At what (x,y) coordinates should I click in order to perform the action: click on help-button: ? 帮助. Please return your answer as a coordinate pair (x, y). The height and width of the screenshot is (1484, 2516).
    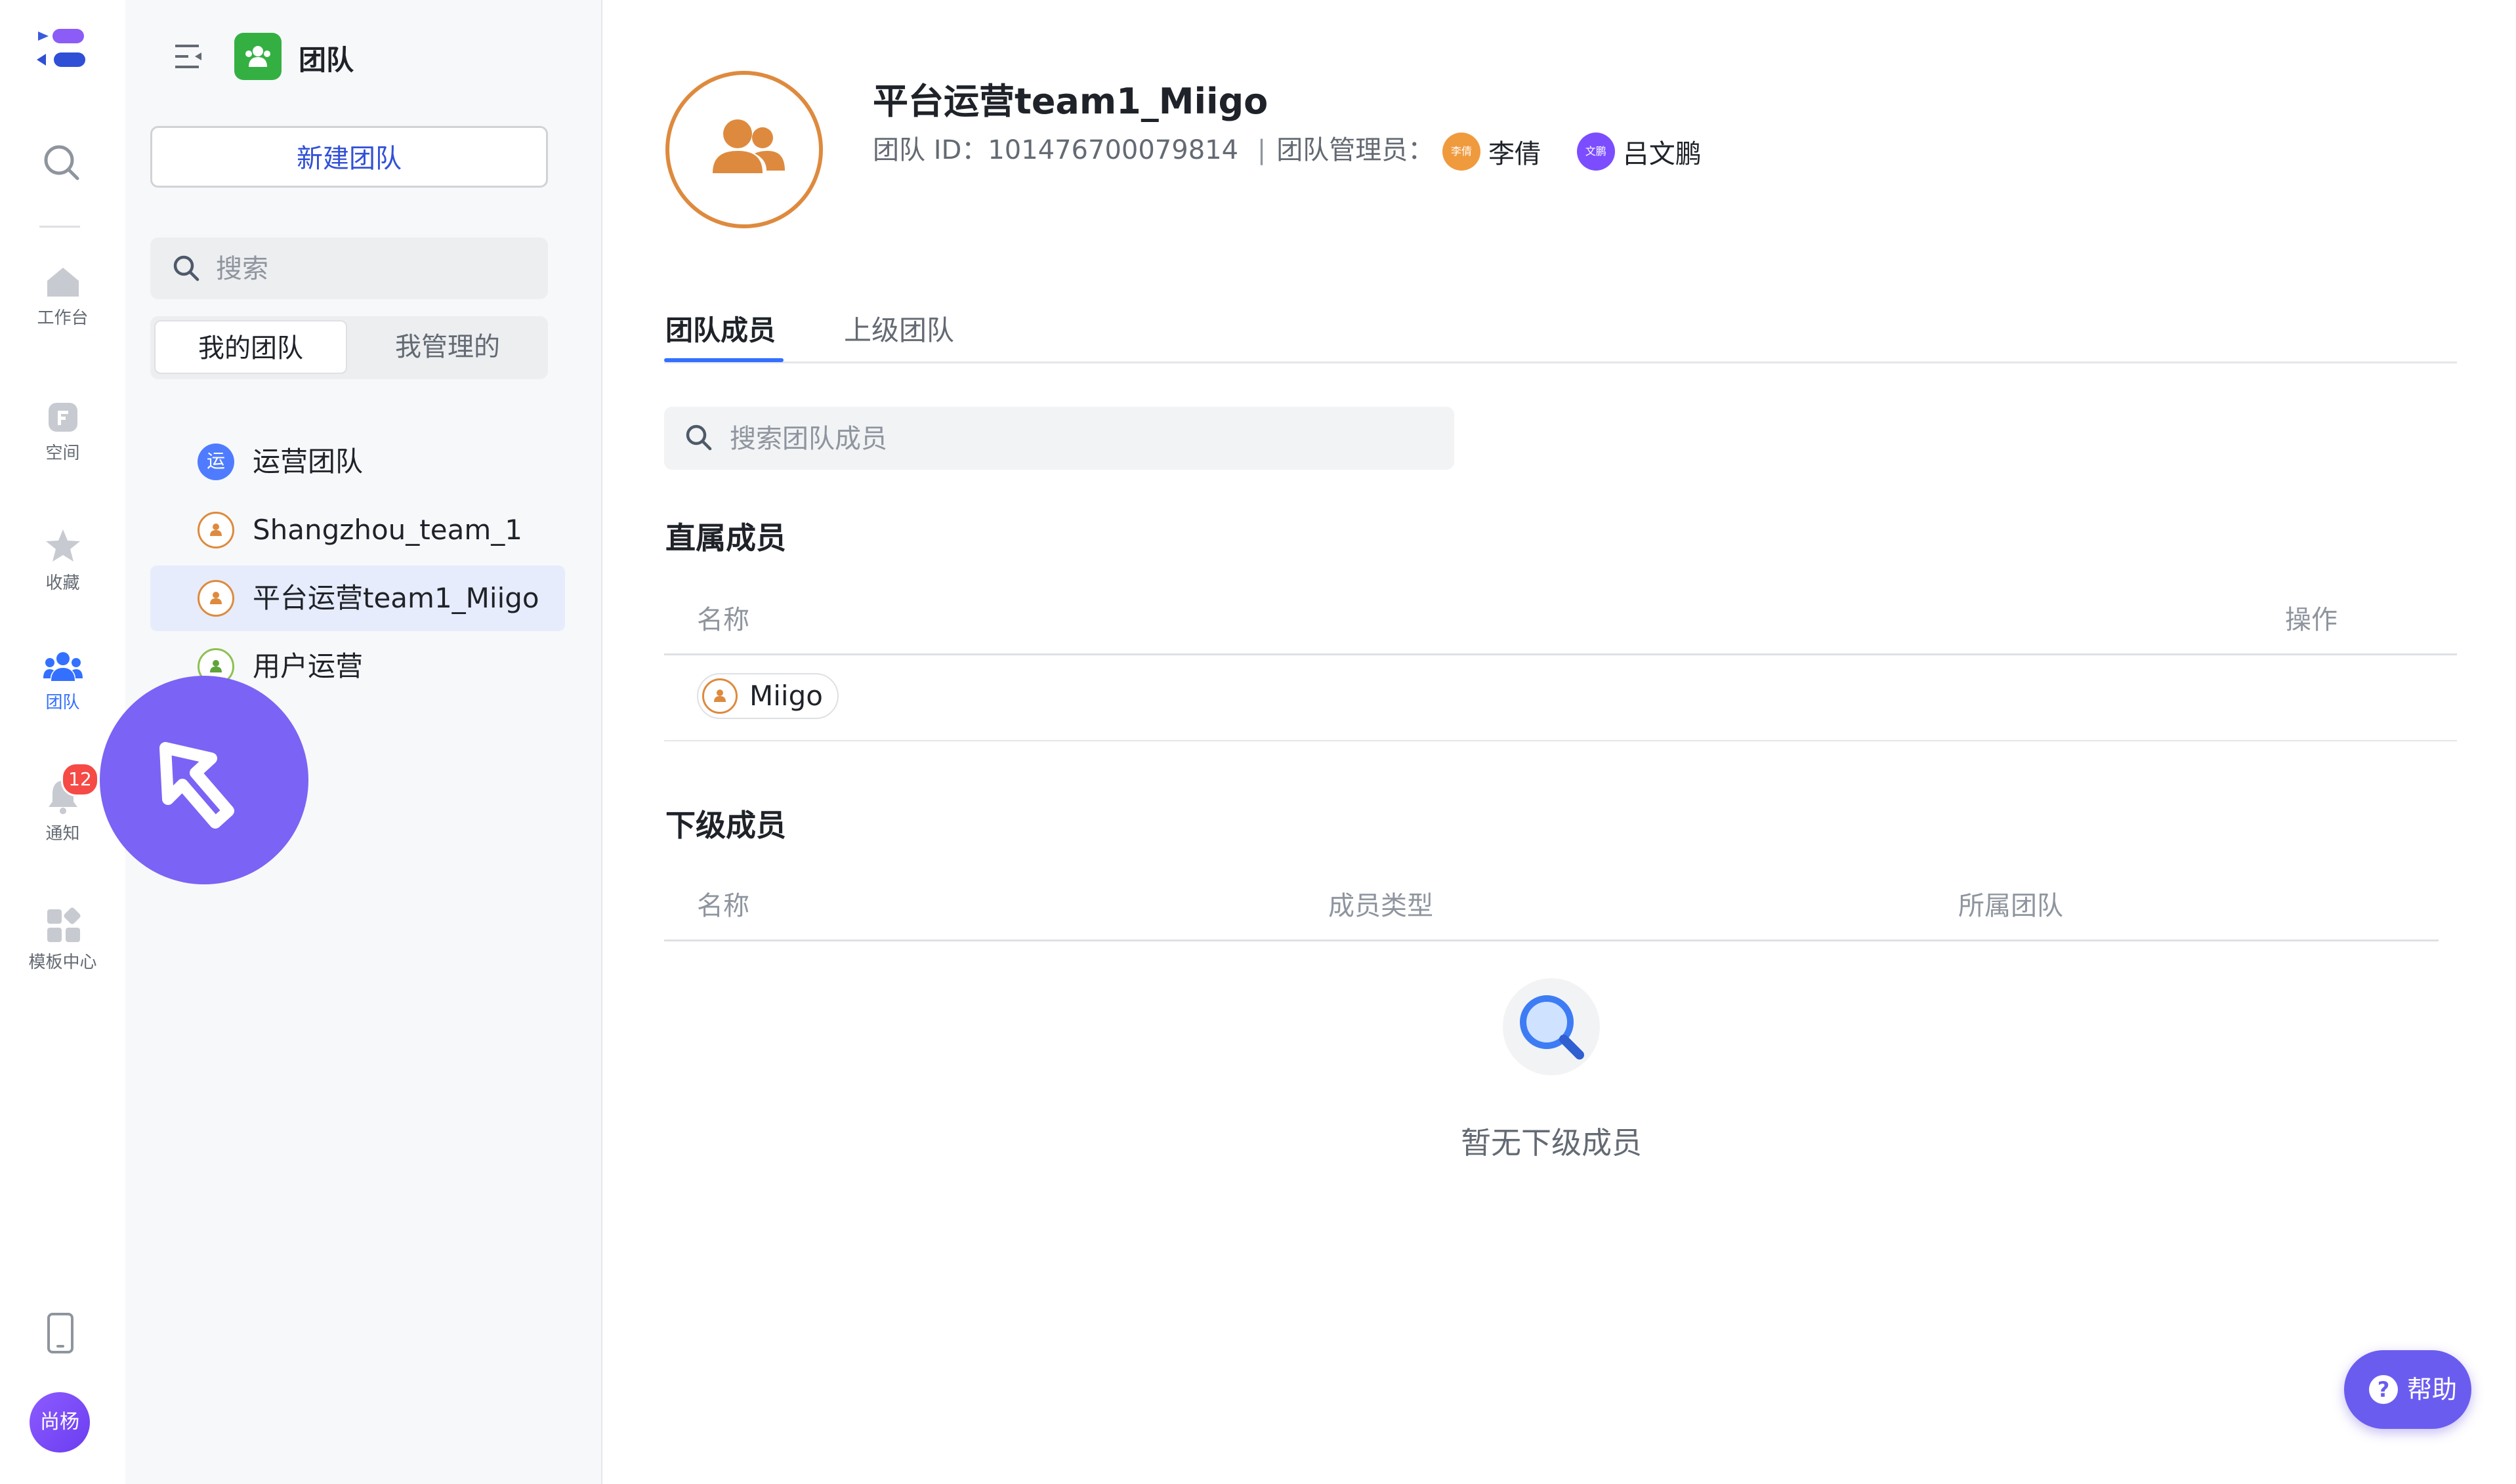
    Looking at the image, I should click on (2407, 1389).